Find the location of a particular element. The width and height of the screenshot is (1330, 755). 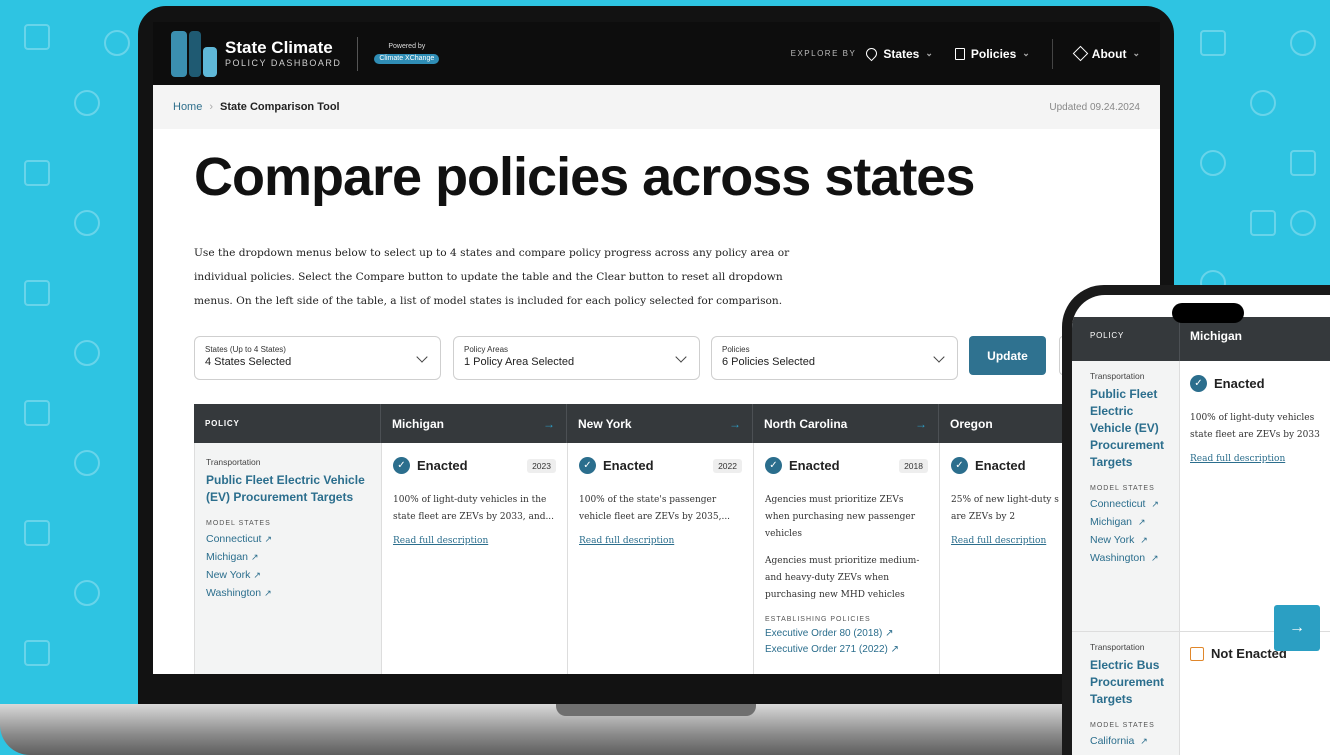

nav-policies-label: Policies is located at coordinates (993, 53).